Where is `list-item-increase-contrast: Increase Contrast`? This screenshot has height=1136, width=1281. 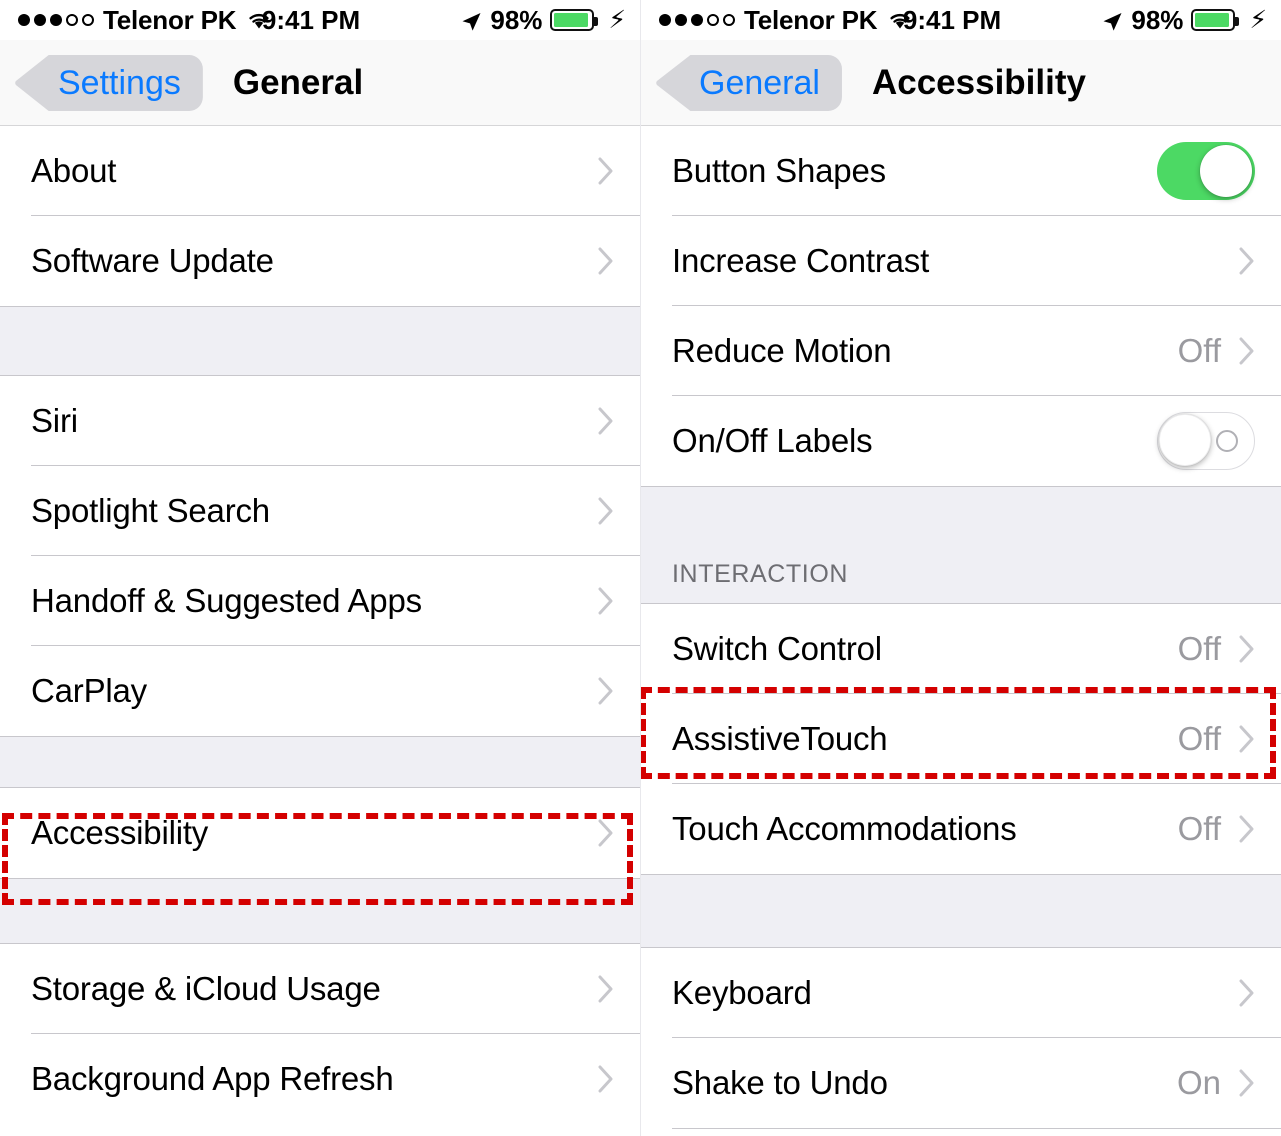 list-item-increase-contrast: Increase Contrast is located at coordinates (961, 261).